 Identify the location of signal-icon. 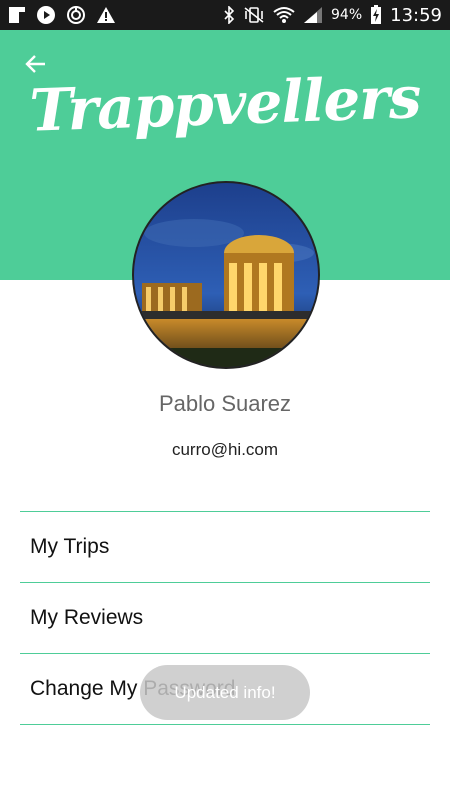
(313, 15).